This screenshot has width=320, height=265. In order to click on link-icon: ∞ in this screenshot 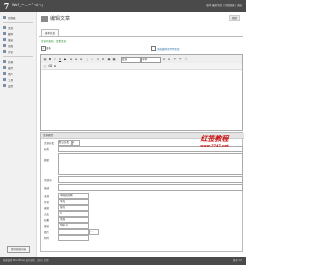, I will do `click(98, 59)`.